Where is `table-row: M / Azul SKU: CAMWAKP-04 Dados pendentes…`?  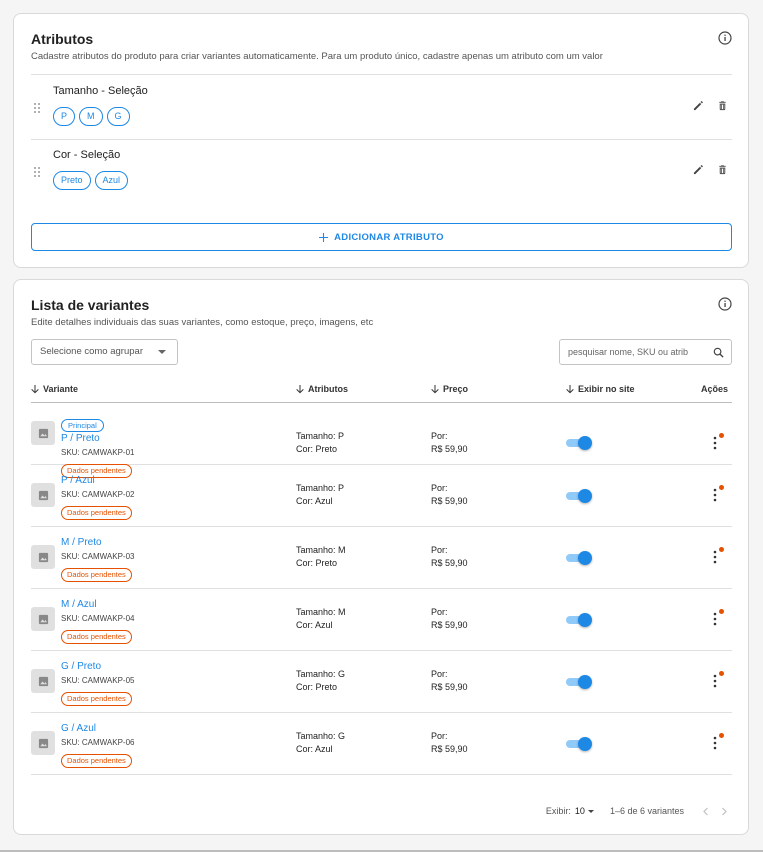
table-row: M / Azul SKU: CAMWAKP-04 Dados pendentes… is located at coordinates (381, 620).